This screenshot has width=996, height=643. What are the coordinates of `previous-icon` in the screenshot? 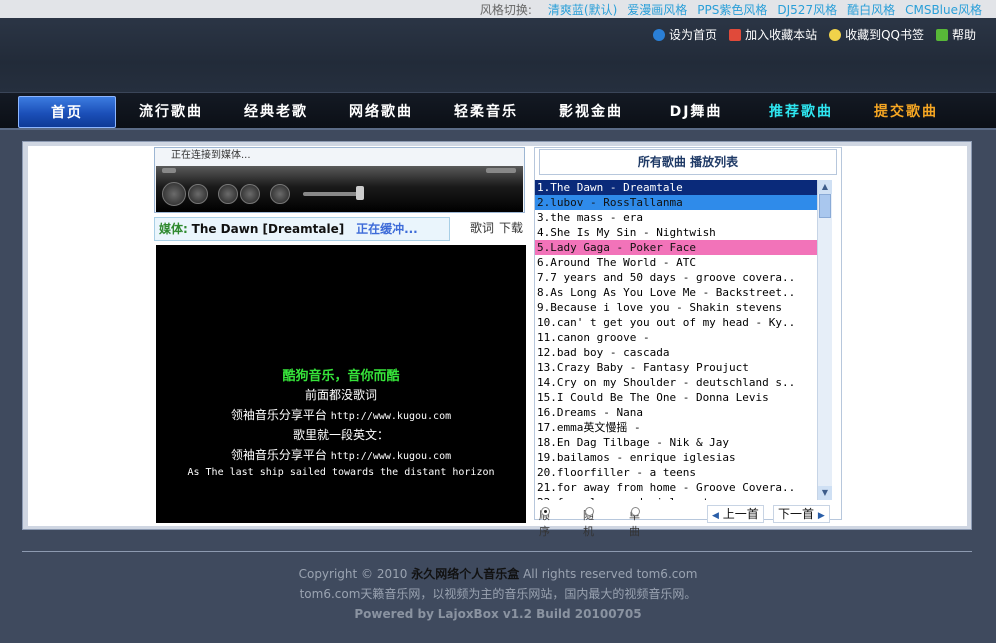 It's located at (228, 194).